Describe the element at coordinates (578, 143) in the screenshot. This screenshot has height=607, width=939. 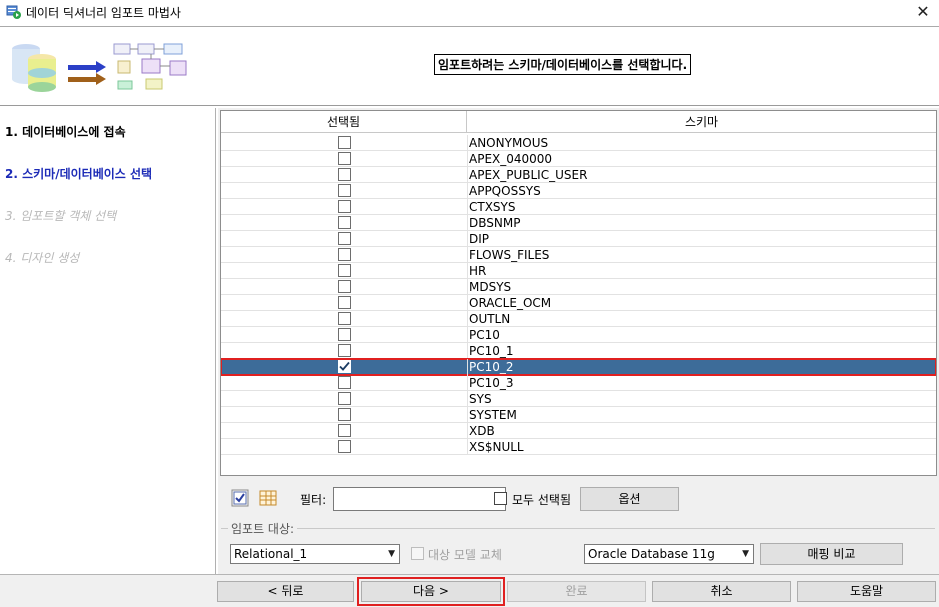
I see `schema-row: ANONYMOUS` at that location.